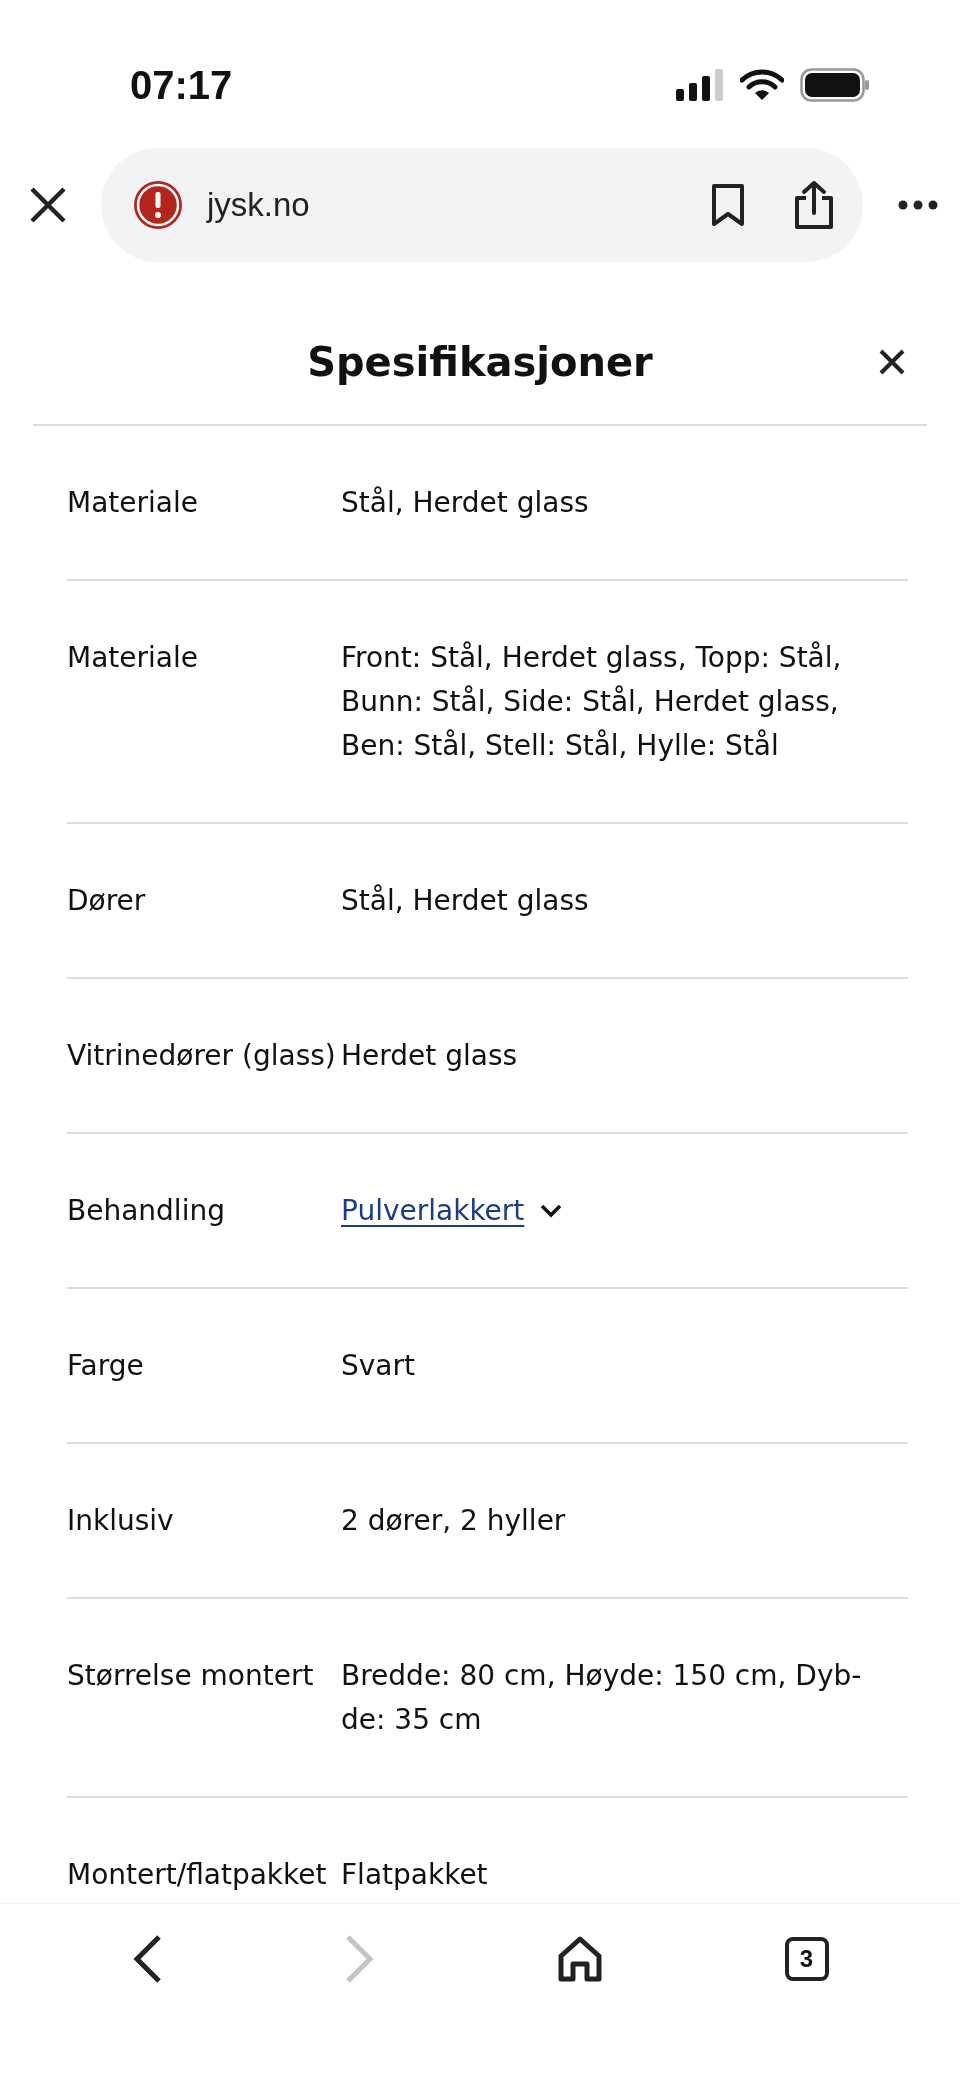 Image resolution: width=960 pixels, height=2081 pixels. Describe the element at coordinates (482, 205) in the screenshot. I see `address-bar: jysk.no` at that location.